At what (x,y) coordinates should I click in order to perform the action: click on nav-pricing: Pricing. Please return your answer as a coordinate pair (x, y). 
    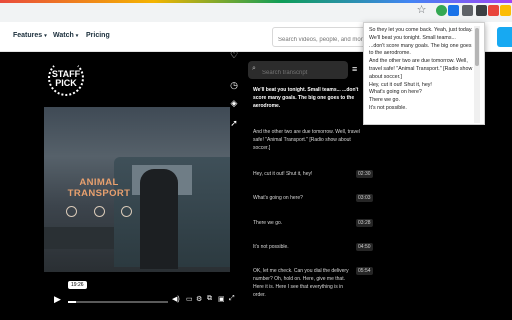
    Looking at the image, I should click on (98, 35).